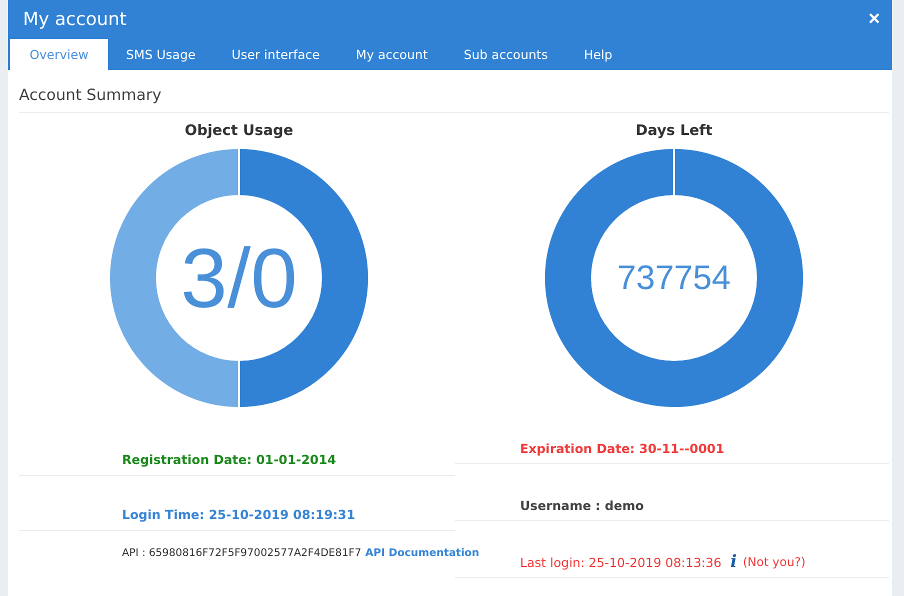 The width and height of the screenshot is (904, 596). Describe the element at coordinates (582, 505) in the screenshot. I see `info-text: Username : demo` at that location.